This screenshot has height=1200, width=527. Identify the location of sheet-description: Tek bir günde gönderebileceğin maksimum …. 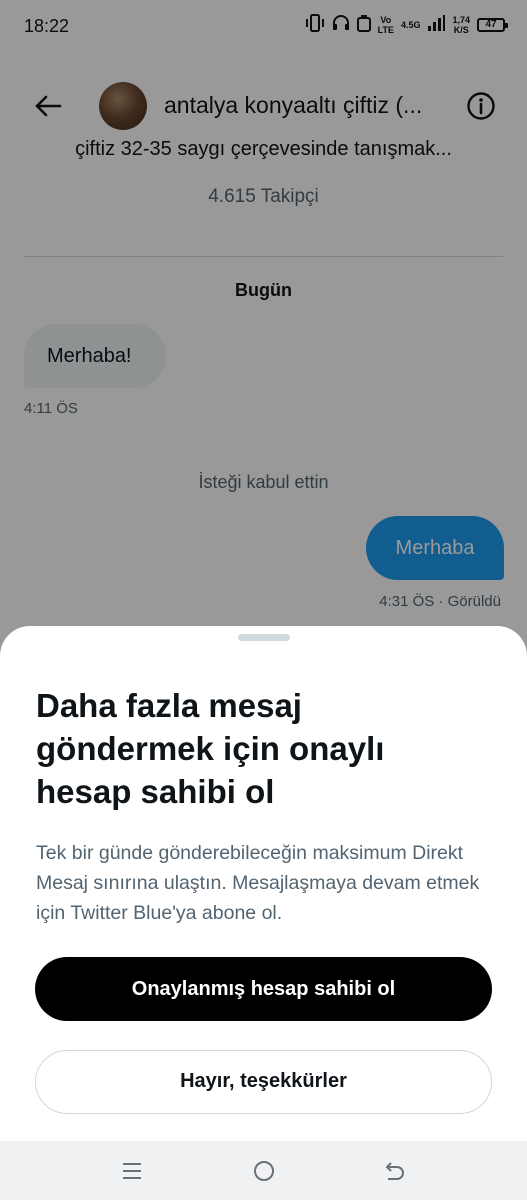
(258, 883).